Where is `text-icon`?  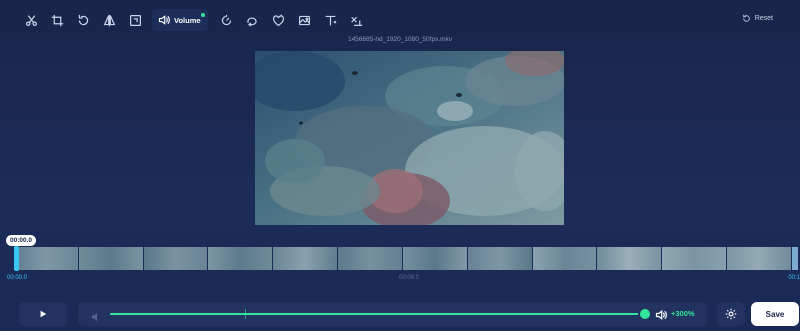
text-icon is located at coordinates (331, 20).